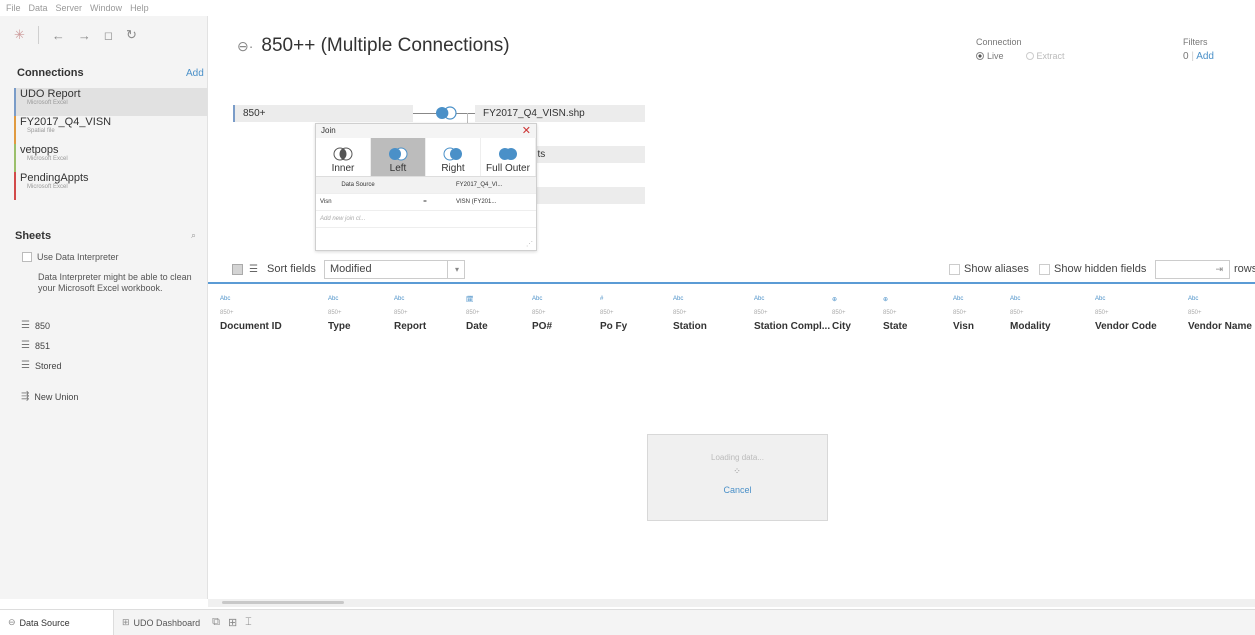  Describe the element at coordinates (25, 325) in the screenshot. I see `sheet-icon: ☰` at that location.